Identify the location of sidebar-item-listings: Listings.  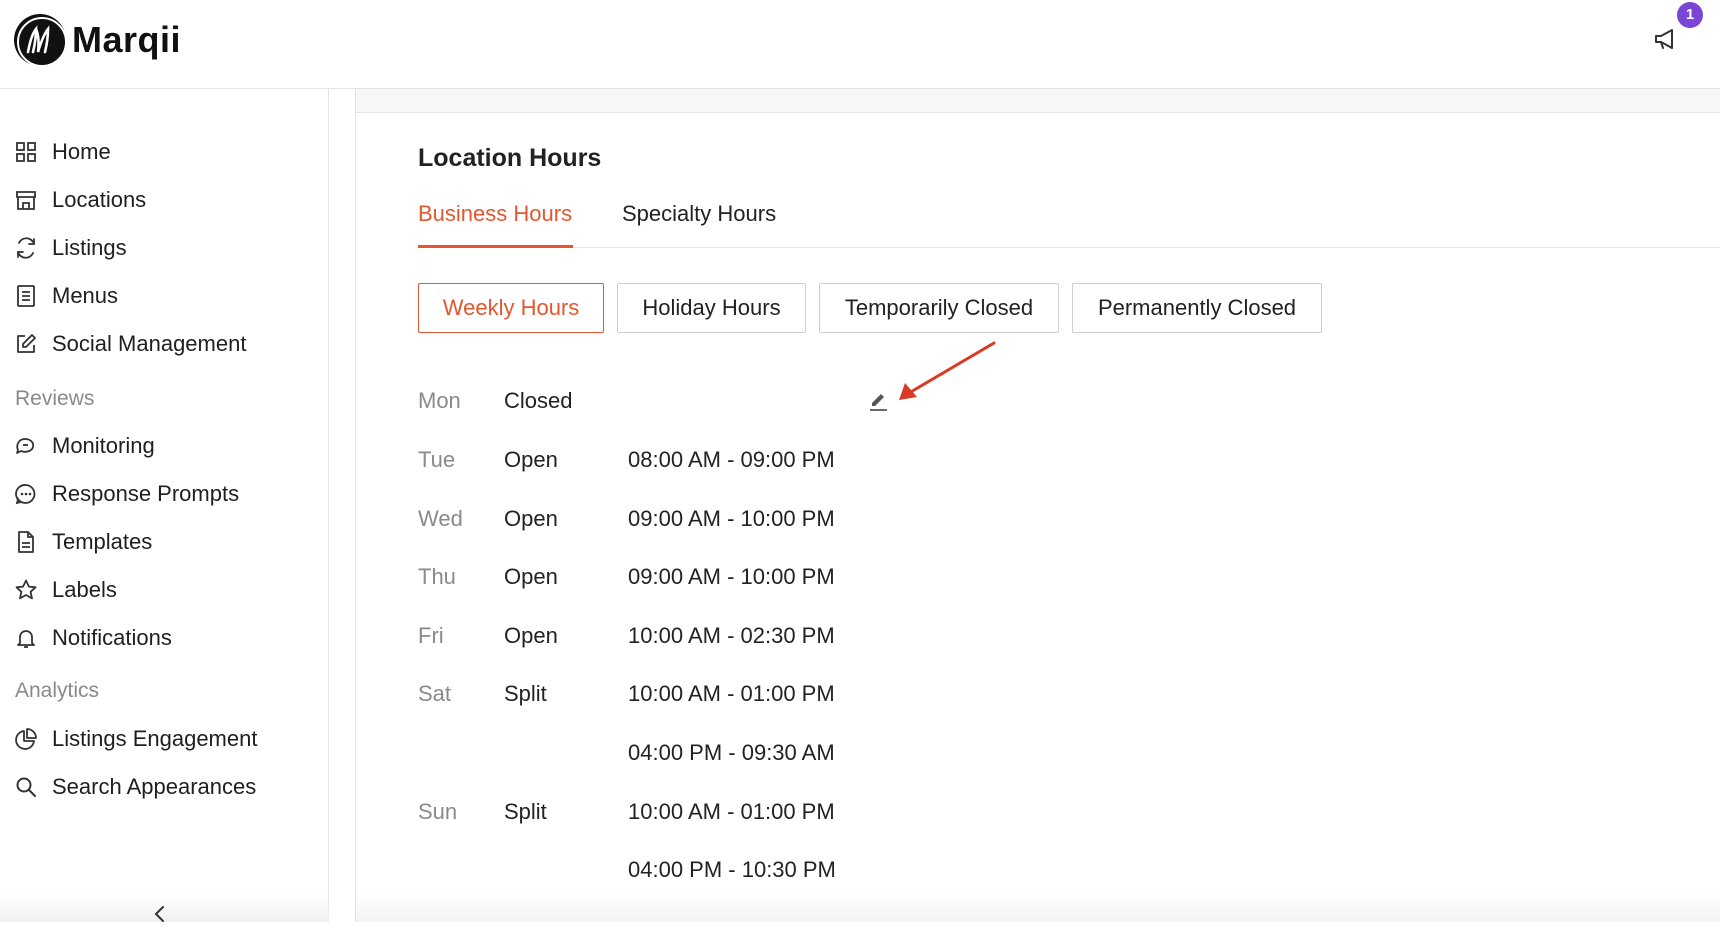
(70, 248).